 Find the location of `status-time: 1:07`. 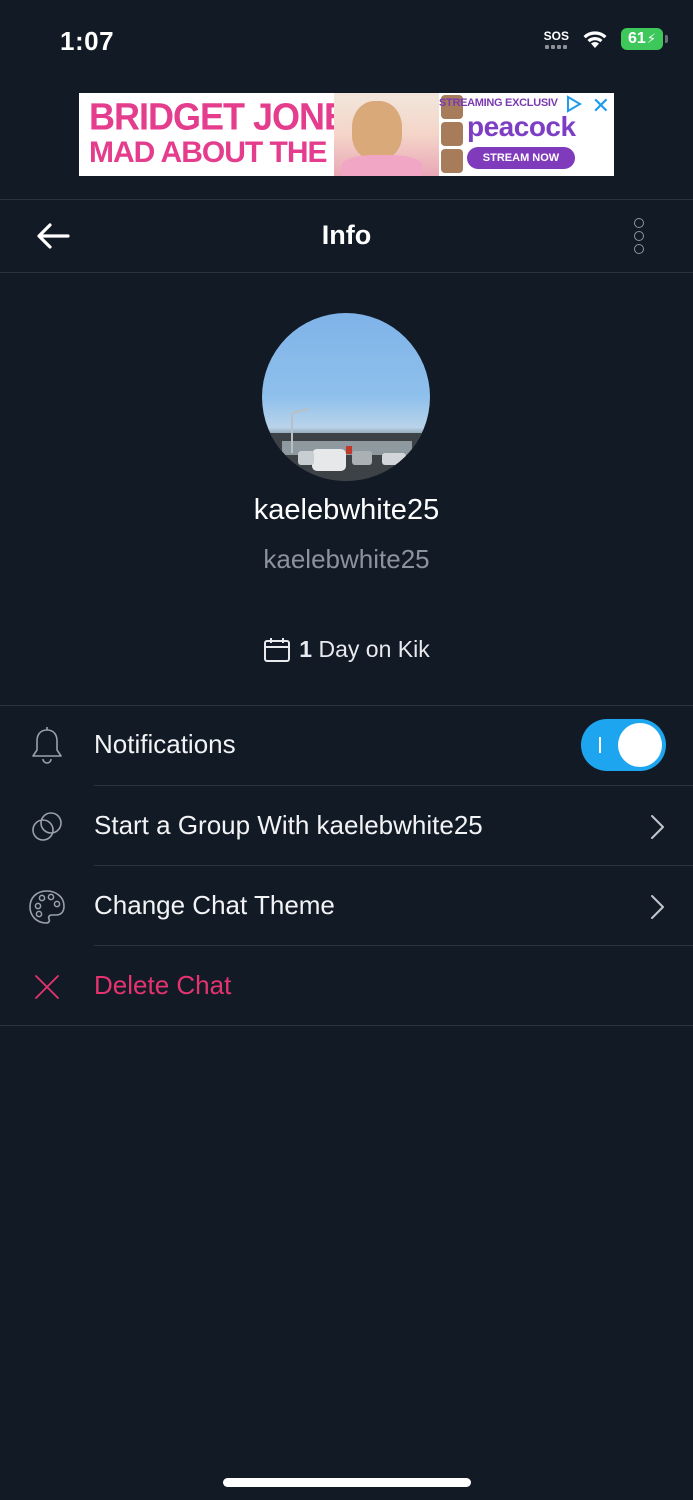

status-time: 1:07 is located at coordinates (87, 41).